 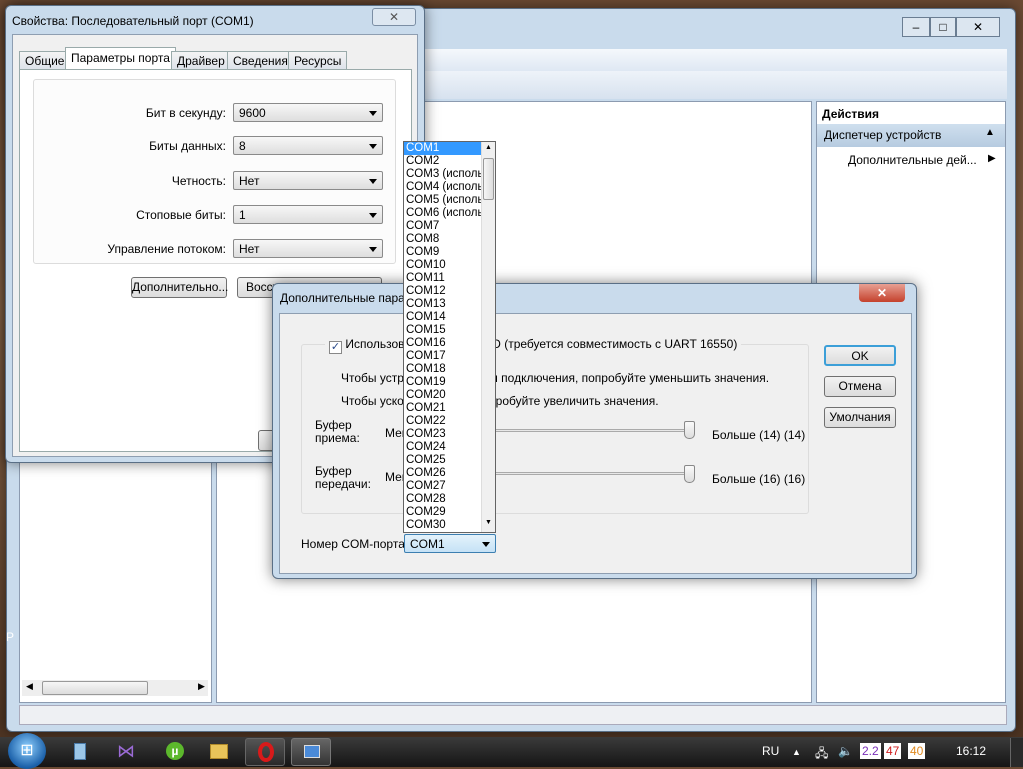 I want to click on com-port-option: COM17, so click(x=442, y=356).